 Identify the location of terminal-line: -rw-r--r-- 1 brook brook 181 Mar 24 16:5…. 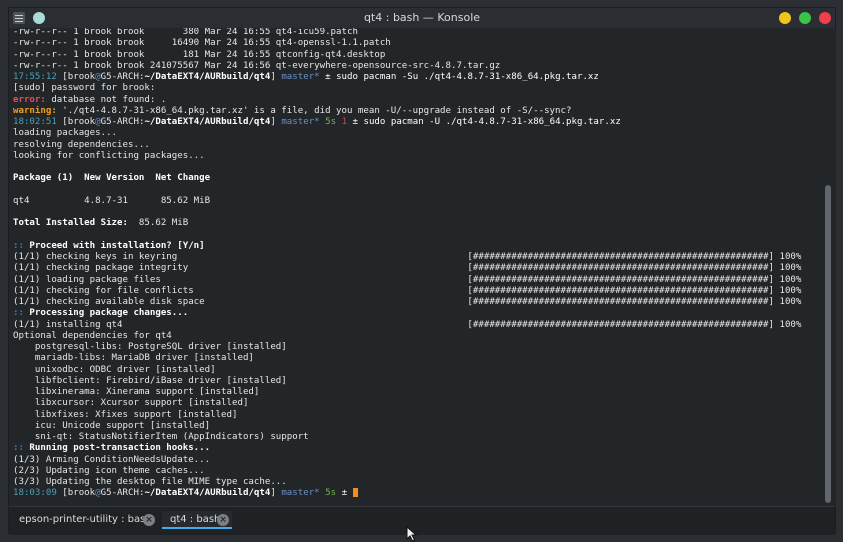
(416, 55).